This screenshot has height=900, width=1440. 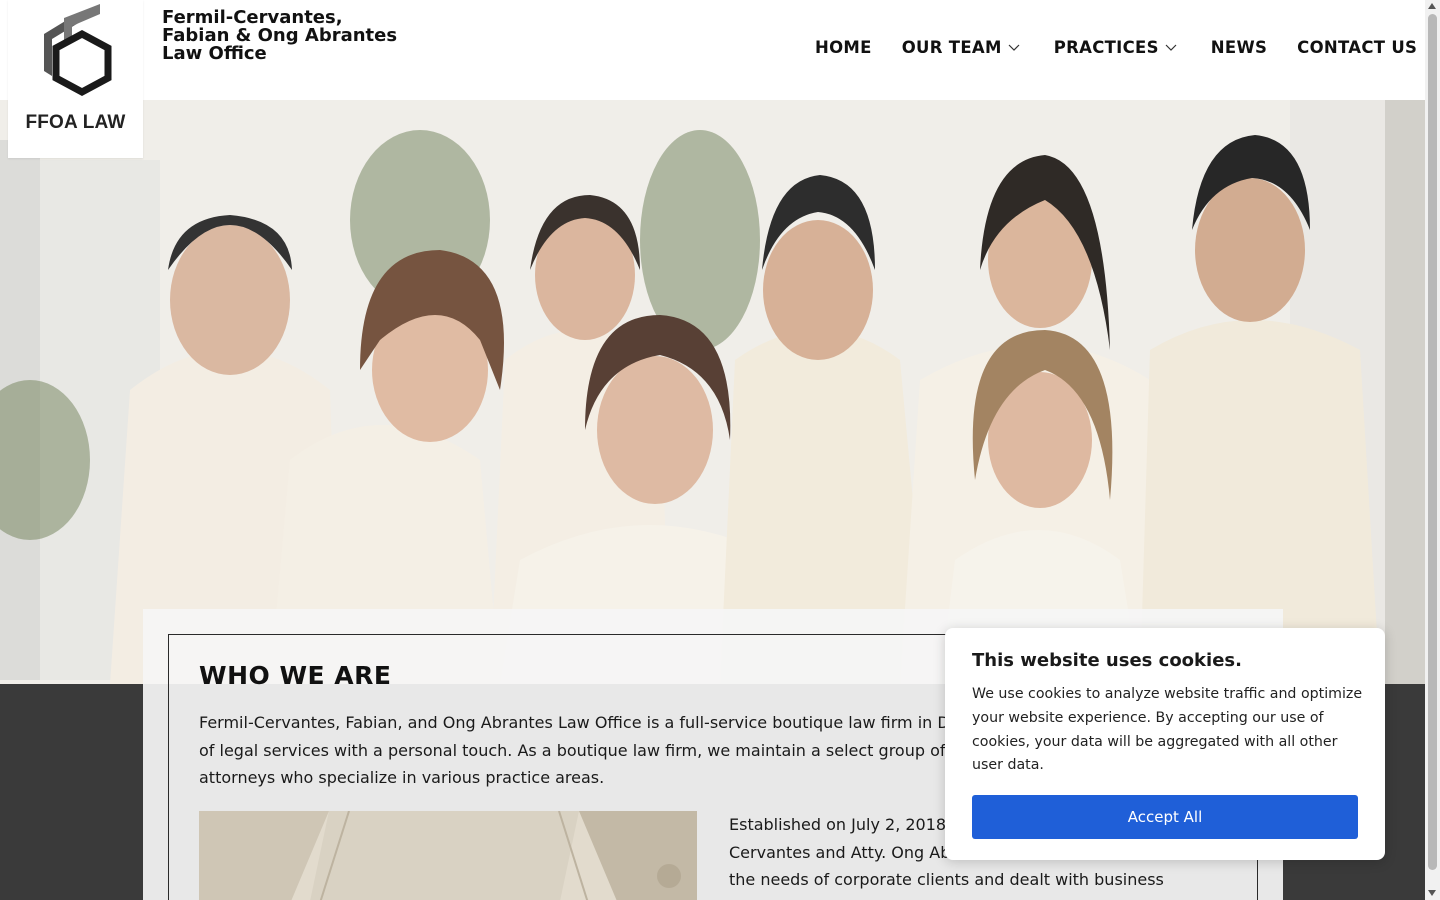 I want to click on nav-contact-us: CONTACT US, so click(x=1357, y=47).